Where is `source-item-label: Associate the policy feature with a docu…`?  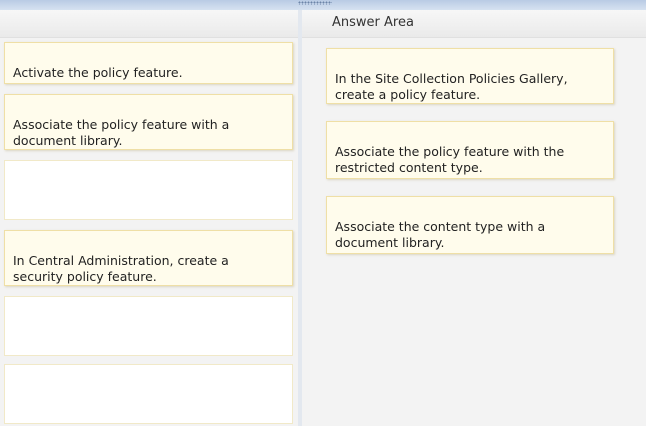
source-item-label: Associate the policy feature with a docu… is located at coordinates (121, 132).